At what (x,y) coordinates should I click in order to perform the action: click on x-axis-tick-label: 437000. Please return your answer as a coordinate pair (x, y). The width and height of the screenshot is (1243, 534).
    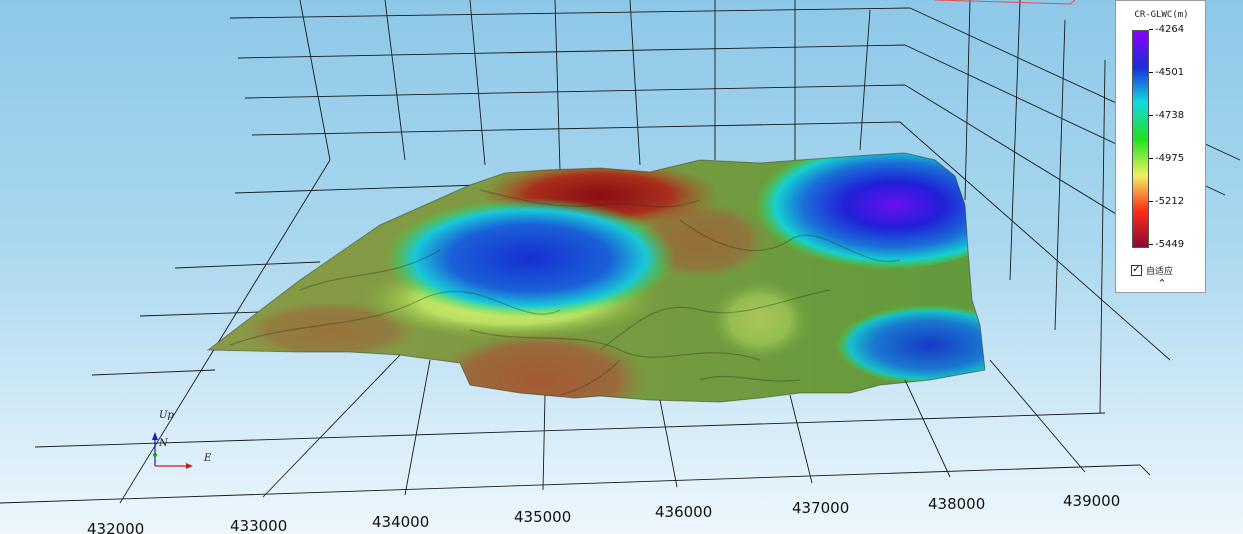
    Looking at the image, I should click on (820, 508).